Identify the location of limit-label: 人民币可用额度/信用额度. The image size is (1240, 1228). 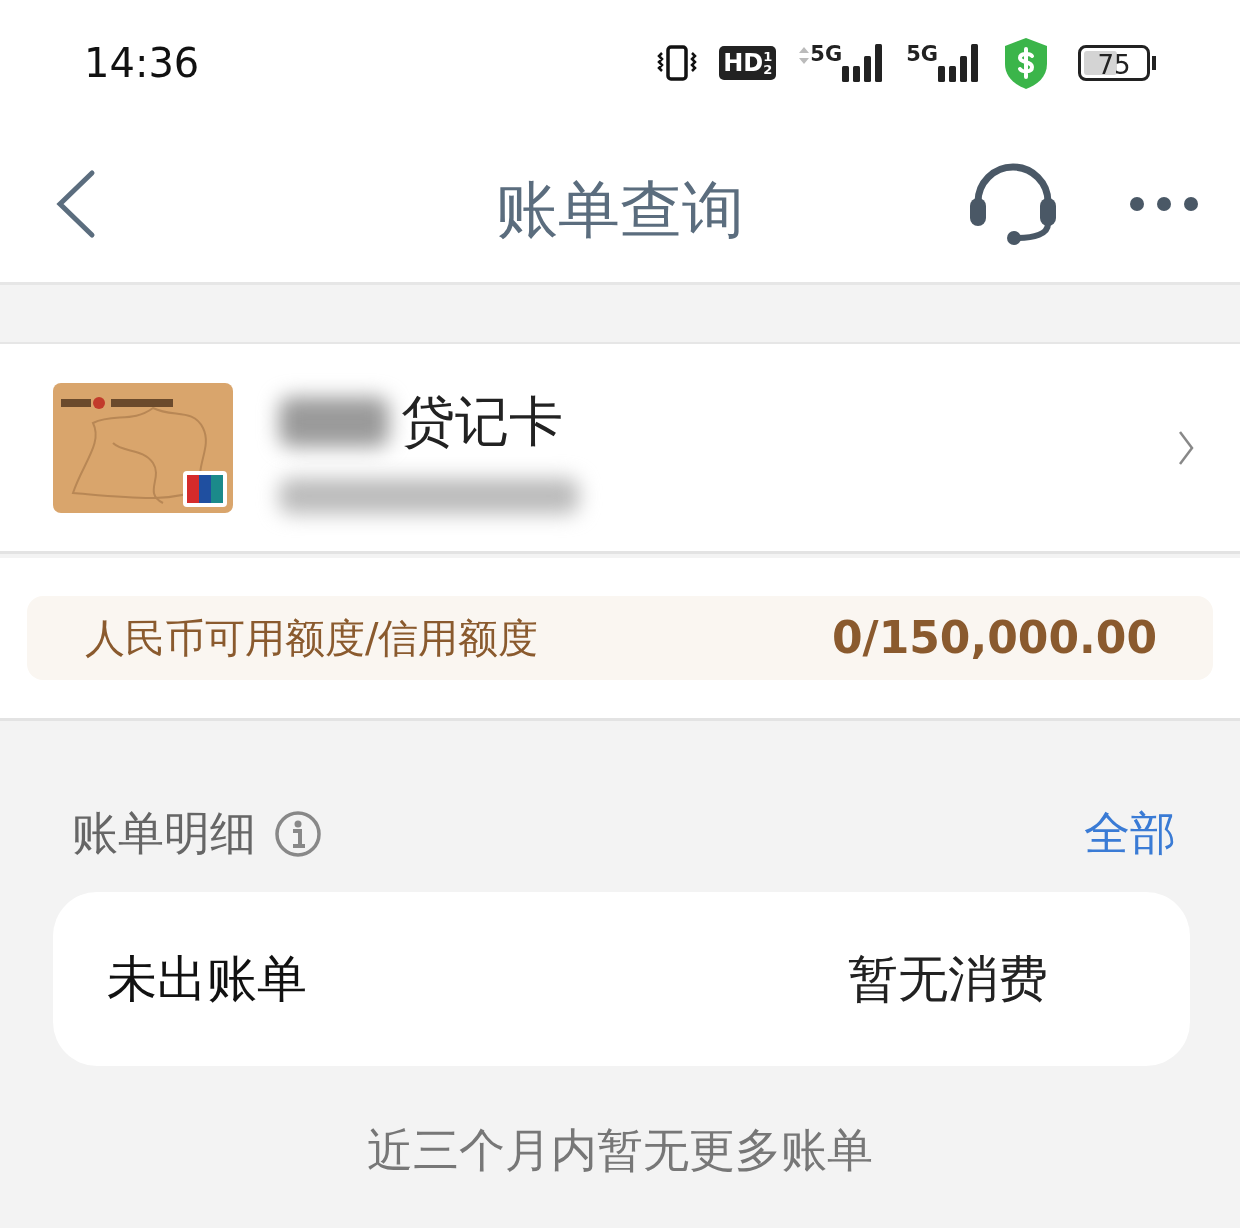
(312, 638).